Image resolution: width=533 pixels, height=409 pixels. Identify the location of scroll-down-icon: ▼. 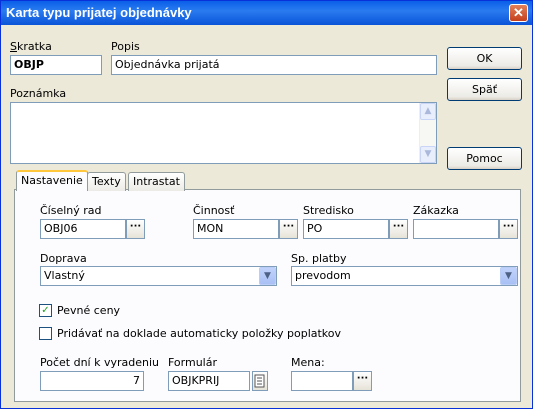
(428, 154).